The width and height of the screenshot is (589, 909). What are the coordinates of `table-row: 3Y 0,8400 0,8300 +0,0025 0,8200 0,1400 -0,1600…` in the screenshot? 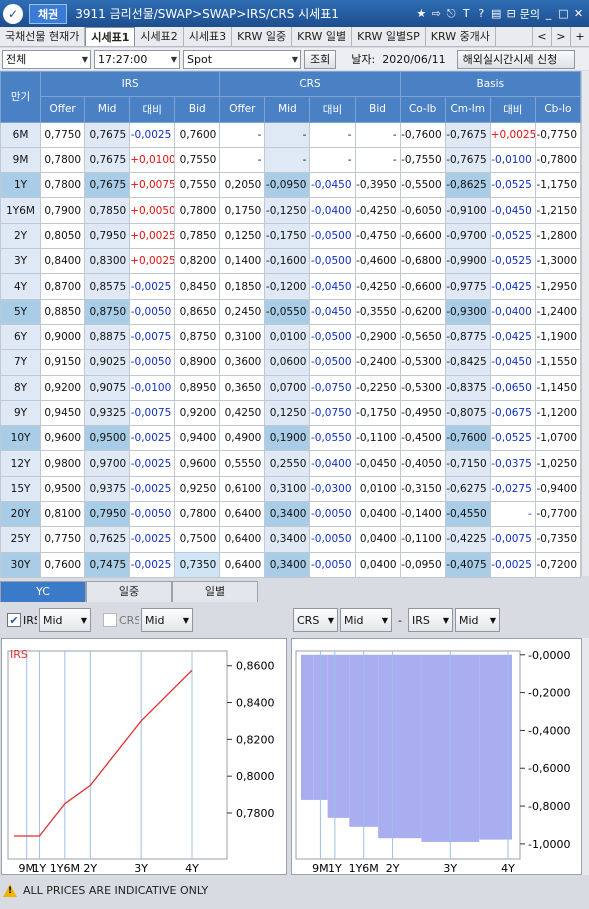 It's located at (291, 261).